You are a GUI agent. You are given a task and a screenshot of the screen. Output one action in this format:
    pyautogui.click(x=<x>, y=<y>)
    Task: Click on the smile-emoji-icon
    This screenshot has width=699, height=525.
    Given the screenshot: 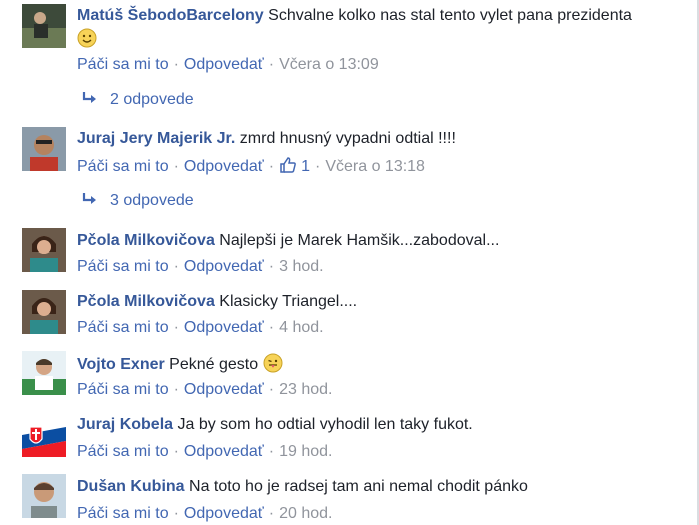 What is the action you would take?
    pyautogui.click(x=87, y=38)
    